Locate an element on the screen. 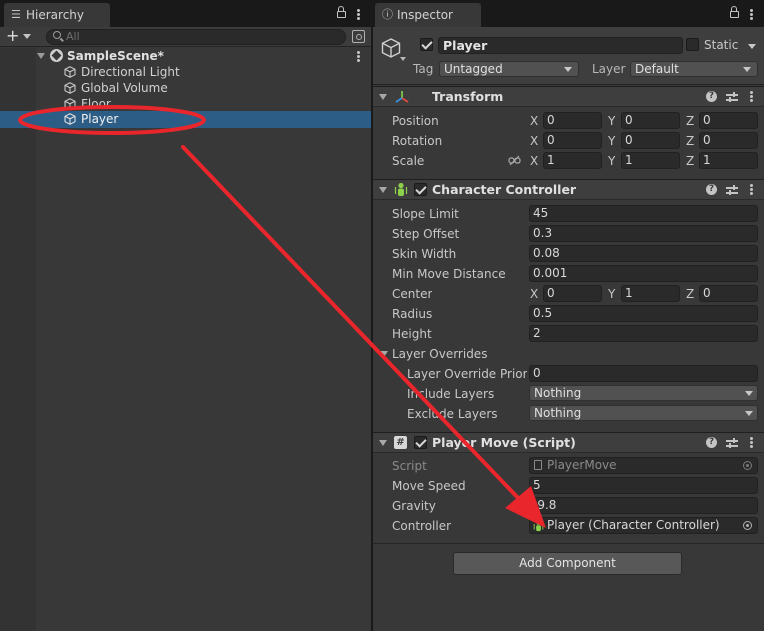 The width and height of the screenshot is (764, 631). inspector-tab-bar: ⓘ Inspector is located at coordinates (568, 13).